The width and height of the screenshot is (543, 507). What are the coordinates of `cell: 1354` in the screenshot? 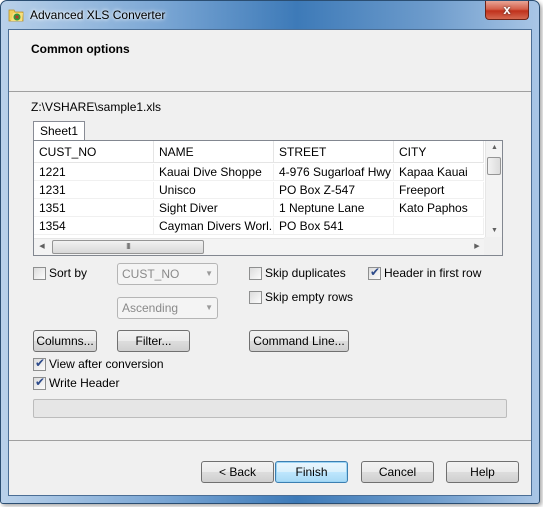 It's located at (94, 226).